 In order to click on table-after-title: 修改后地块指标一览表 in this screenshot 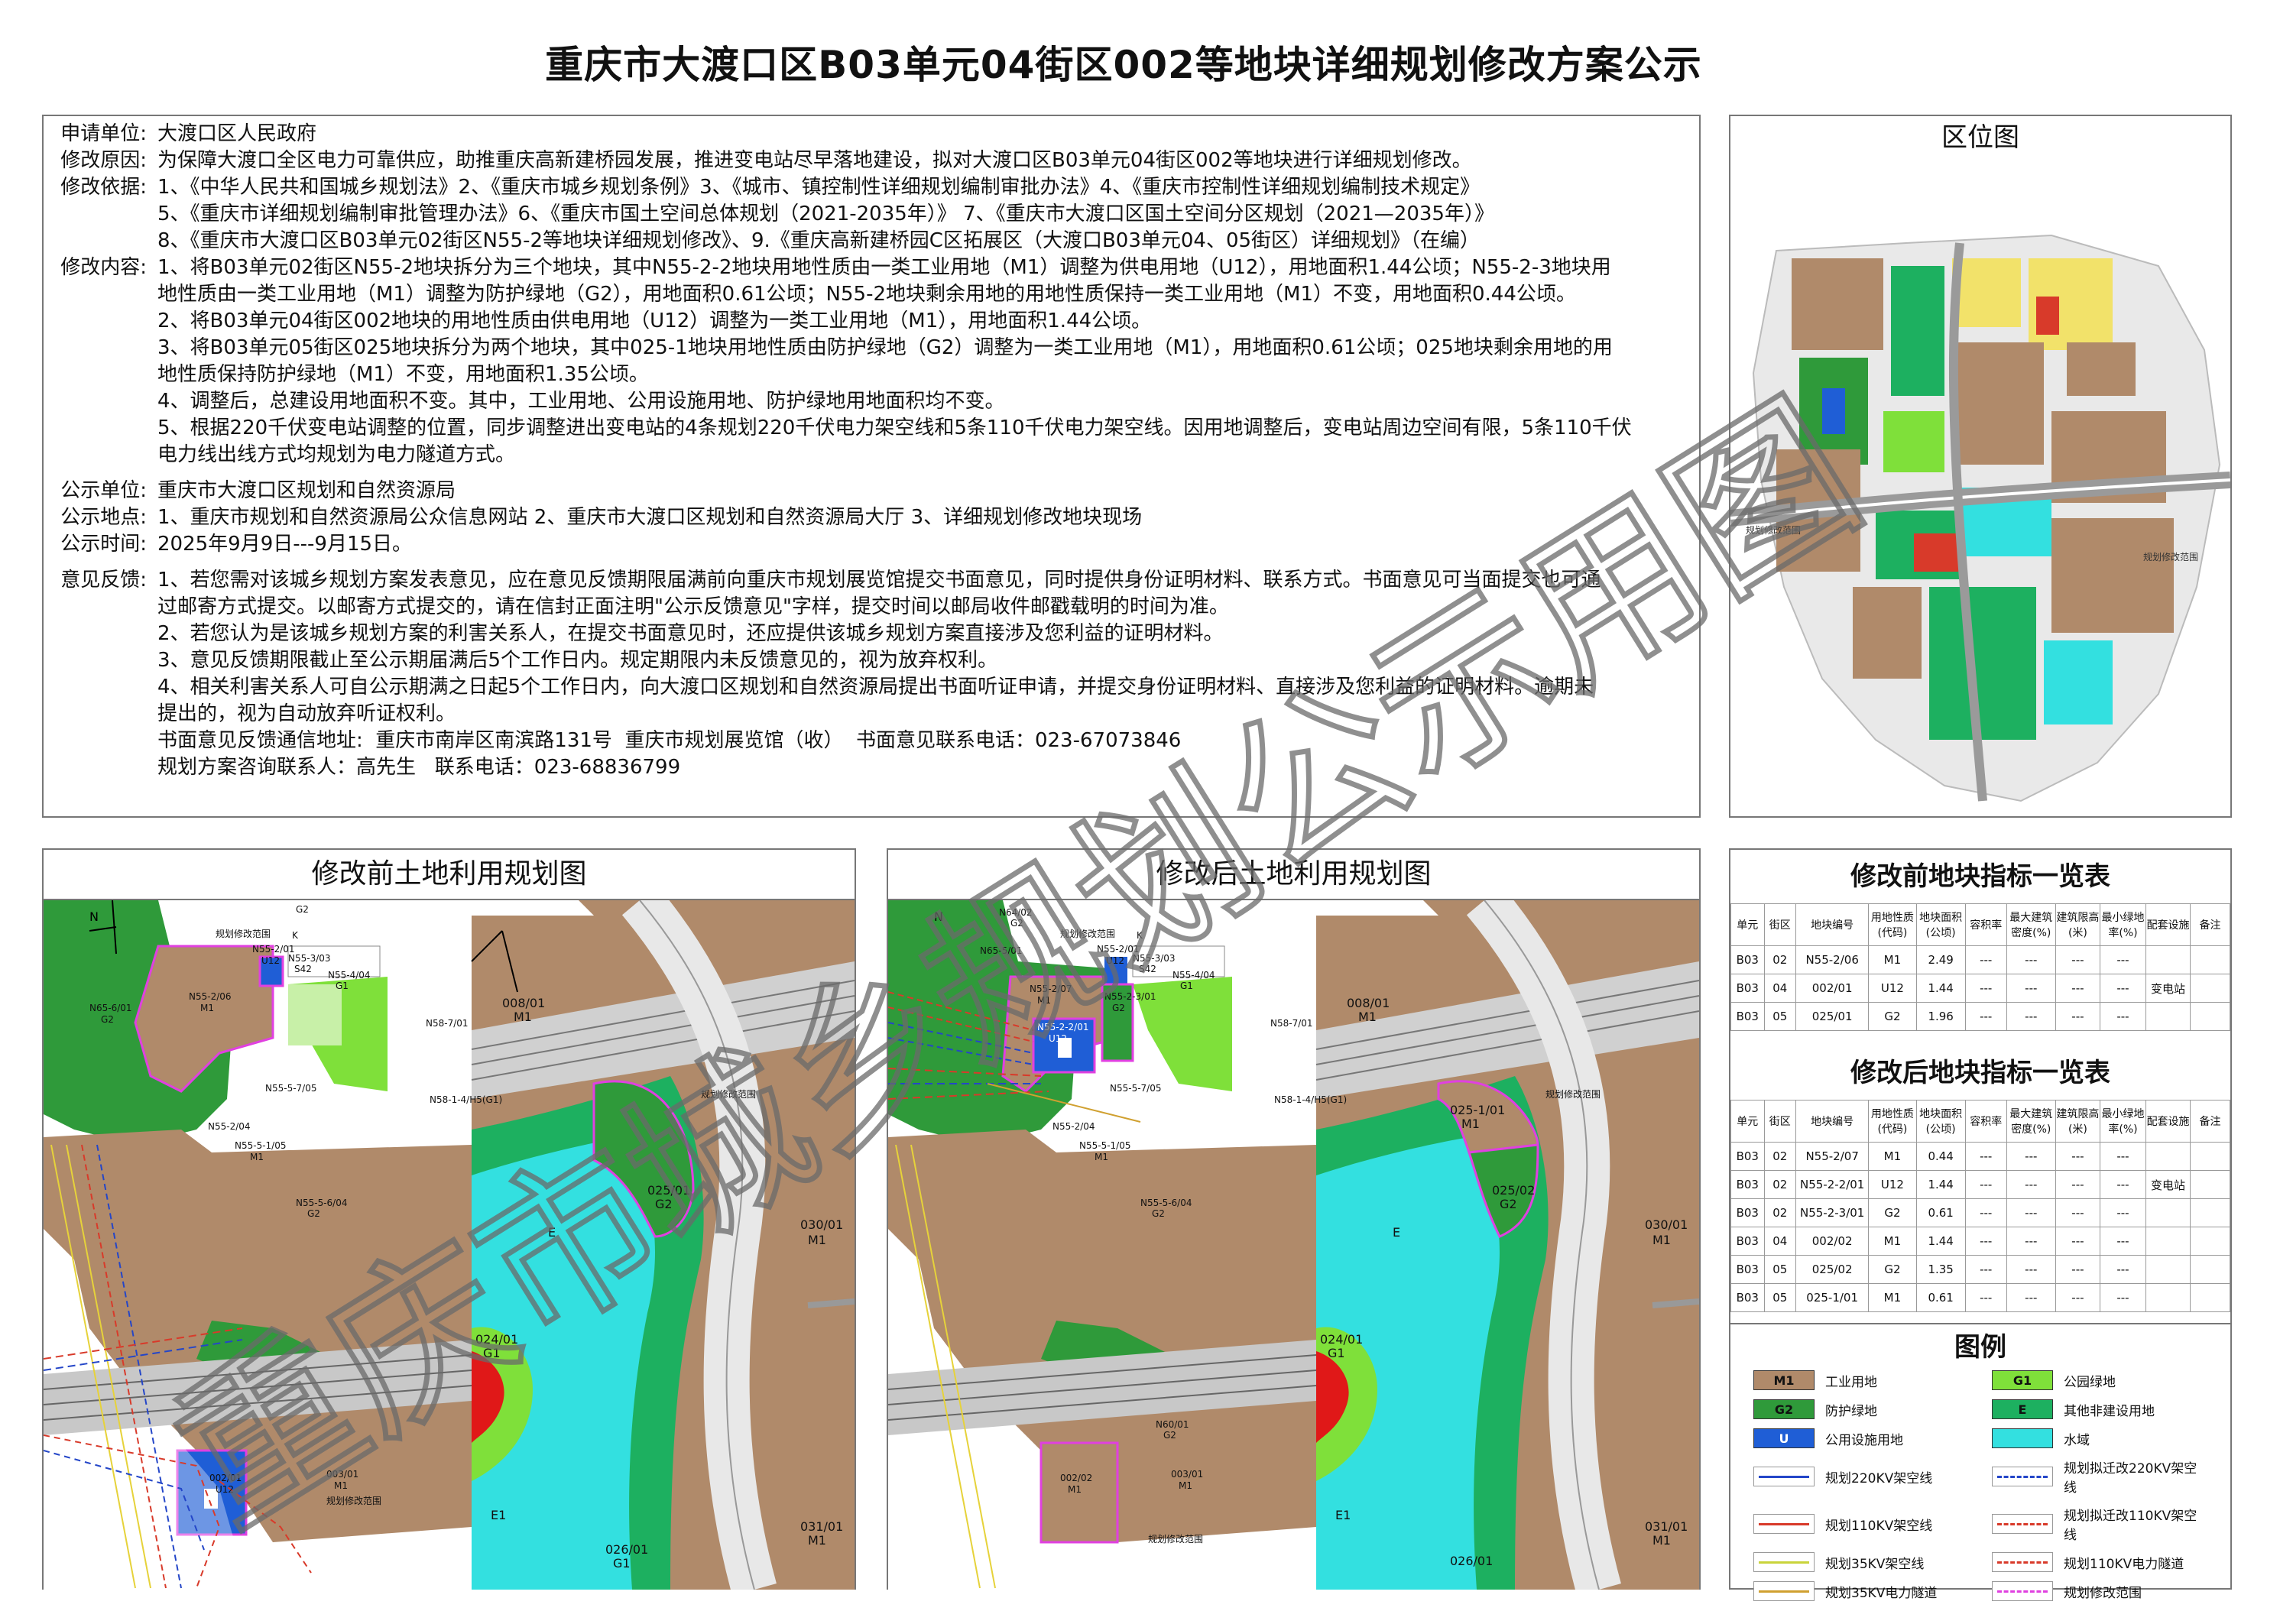, I will do `click(1980, 1073)`.